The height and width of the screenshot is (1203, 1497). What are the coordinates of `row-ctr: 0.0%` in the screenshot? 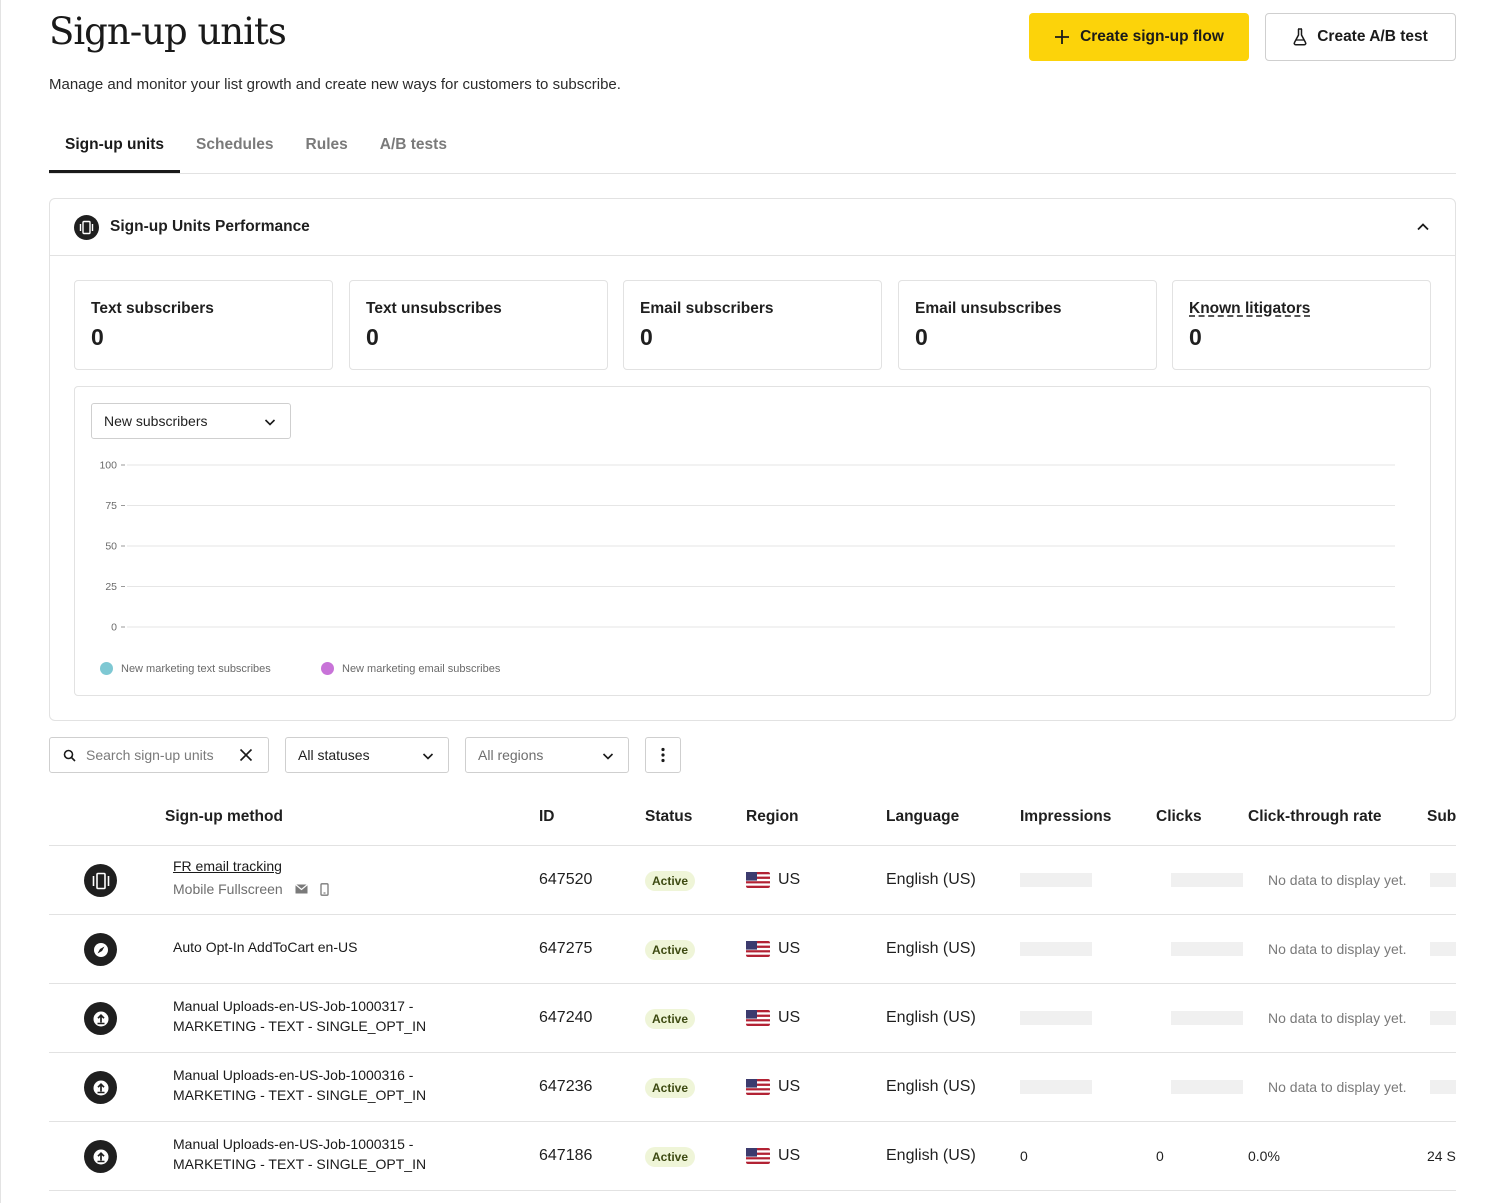 It's located at (1264, 1156).